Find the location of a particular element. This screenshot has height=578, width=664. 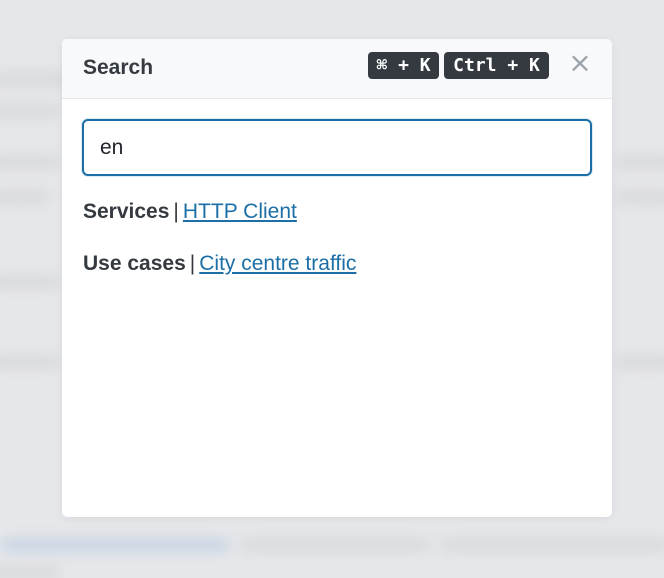

shortcut-mac-badge: ⌘ + K is located at coordinates (403, 65).